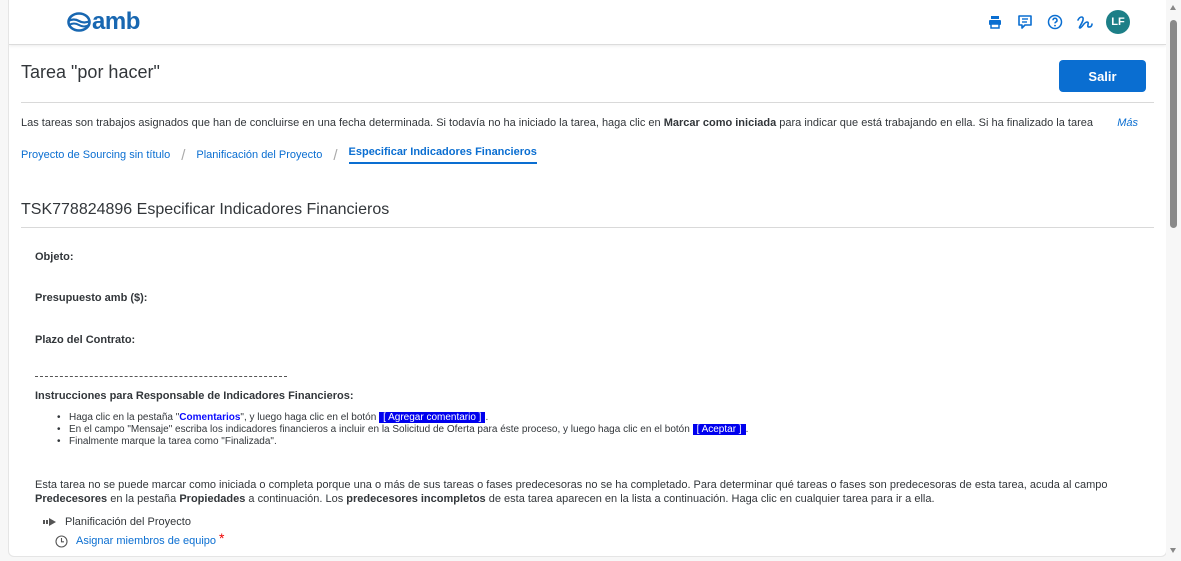 The width and height of the screenshot is (1181, 561). I want to click on scroll-up-icon, so click(1173, 7).